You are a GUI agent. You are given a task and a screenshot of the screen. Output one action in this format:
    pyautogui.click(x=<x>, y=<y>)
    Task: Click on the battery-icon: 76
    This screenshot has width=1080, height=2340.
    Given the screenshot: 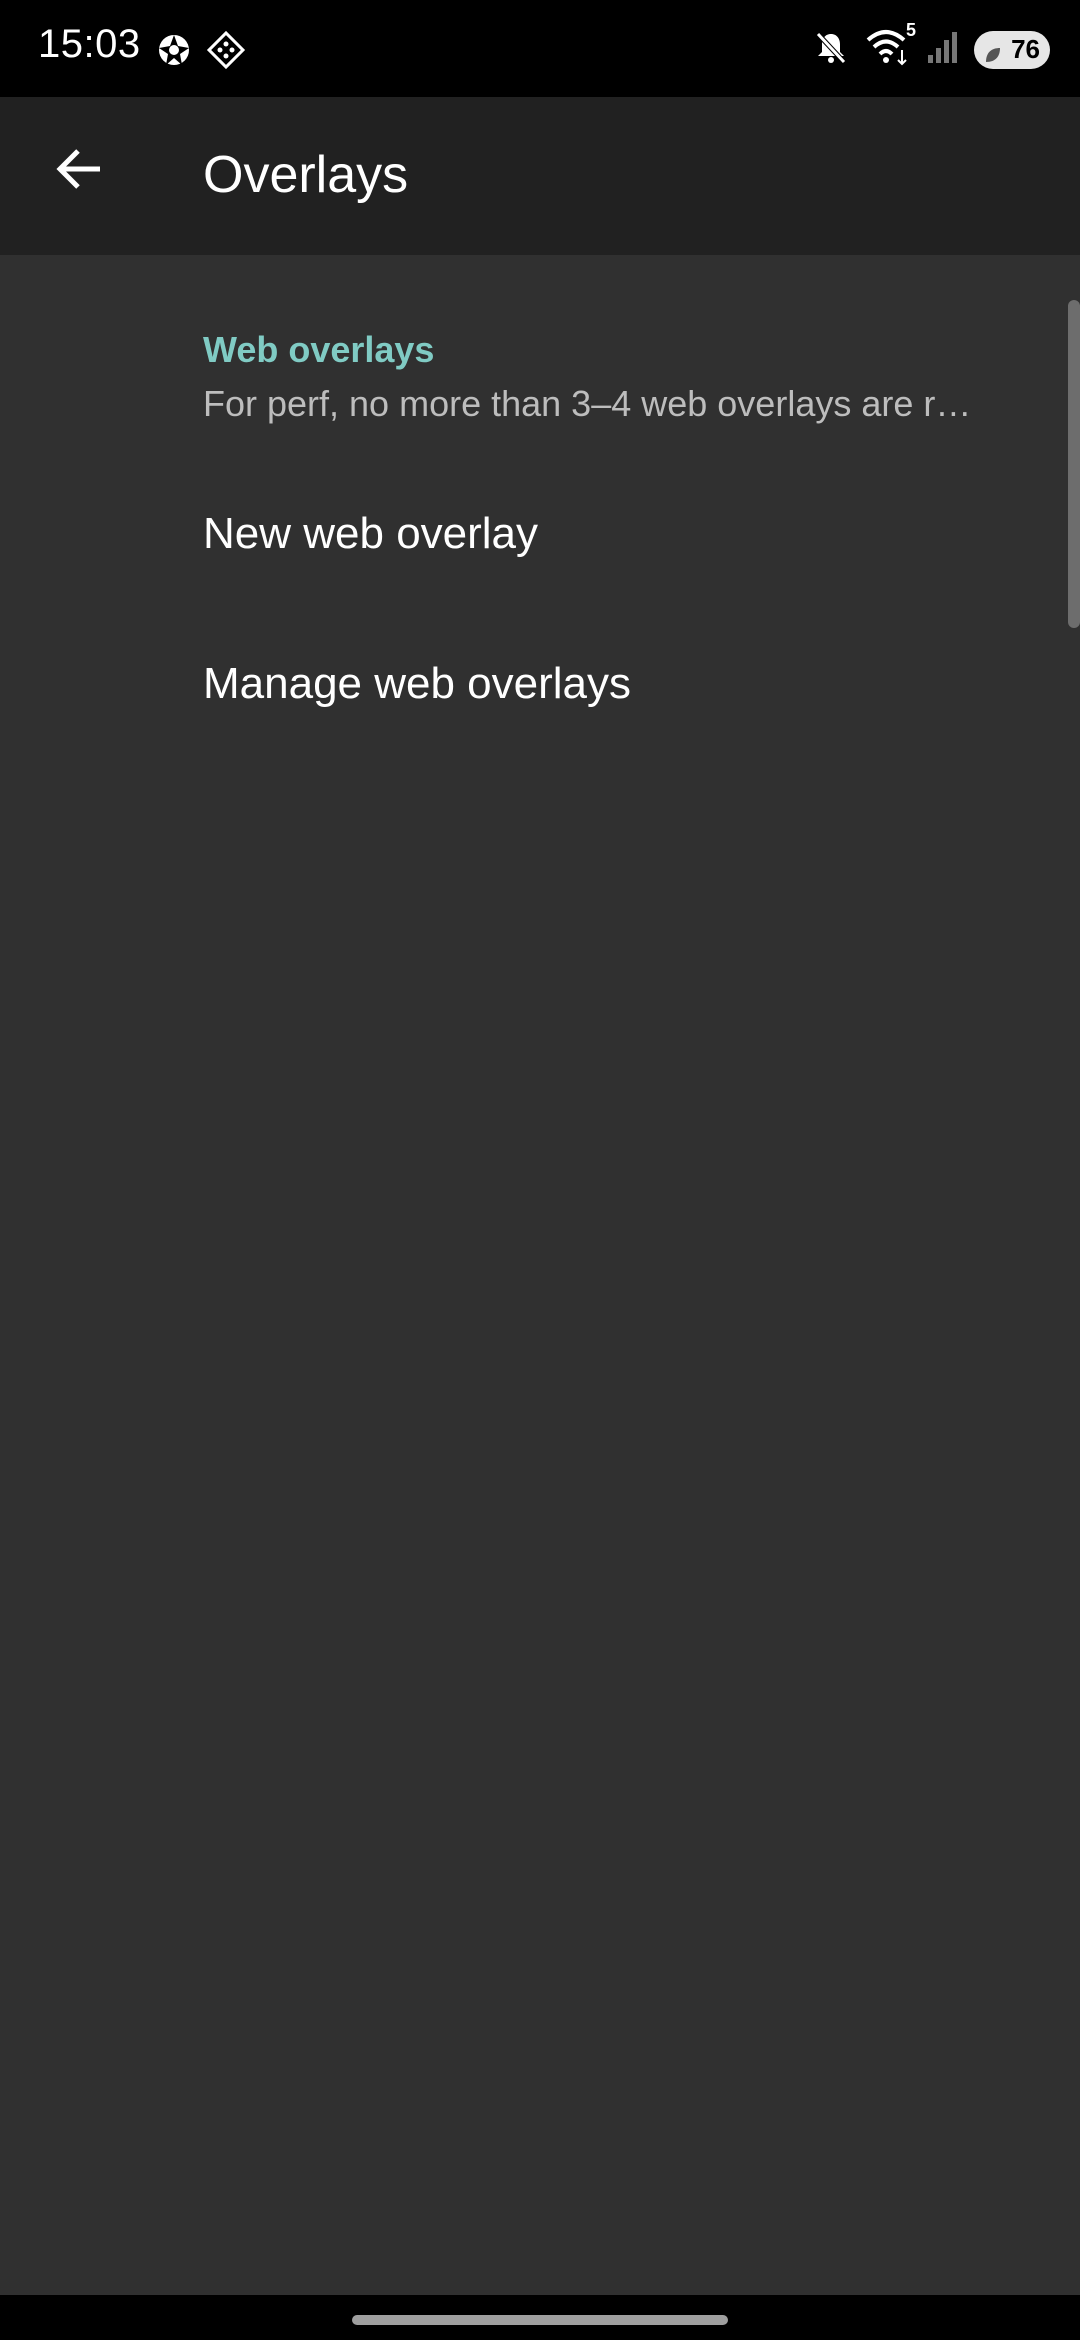 What is the action you would take?
    pyautogui.click(x=1012, y=50)
    